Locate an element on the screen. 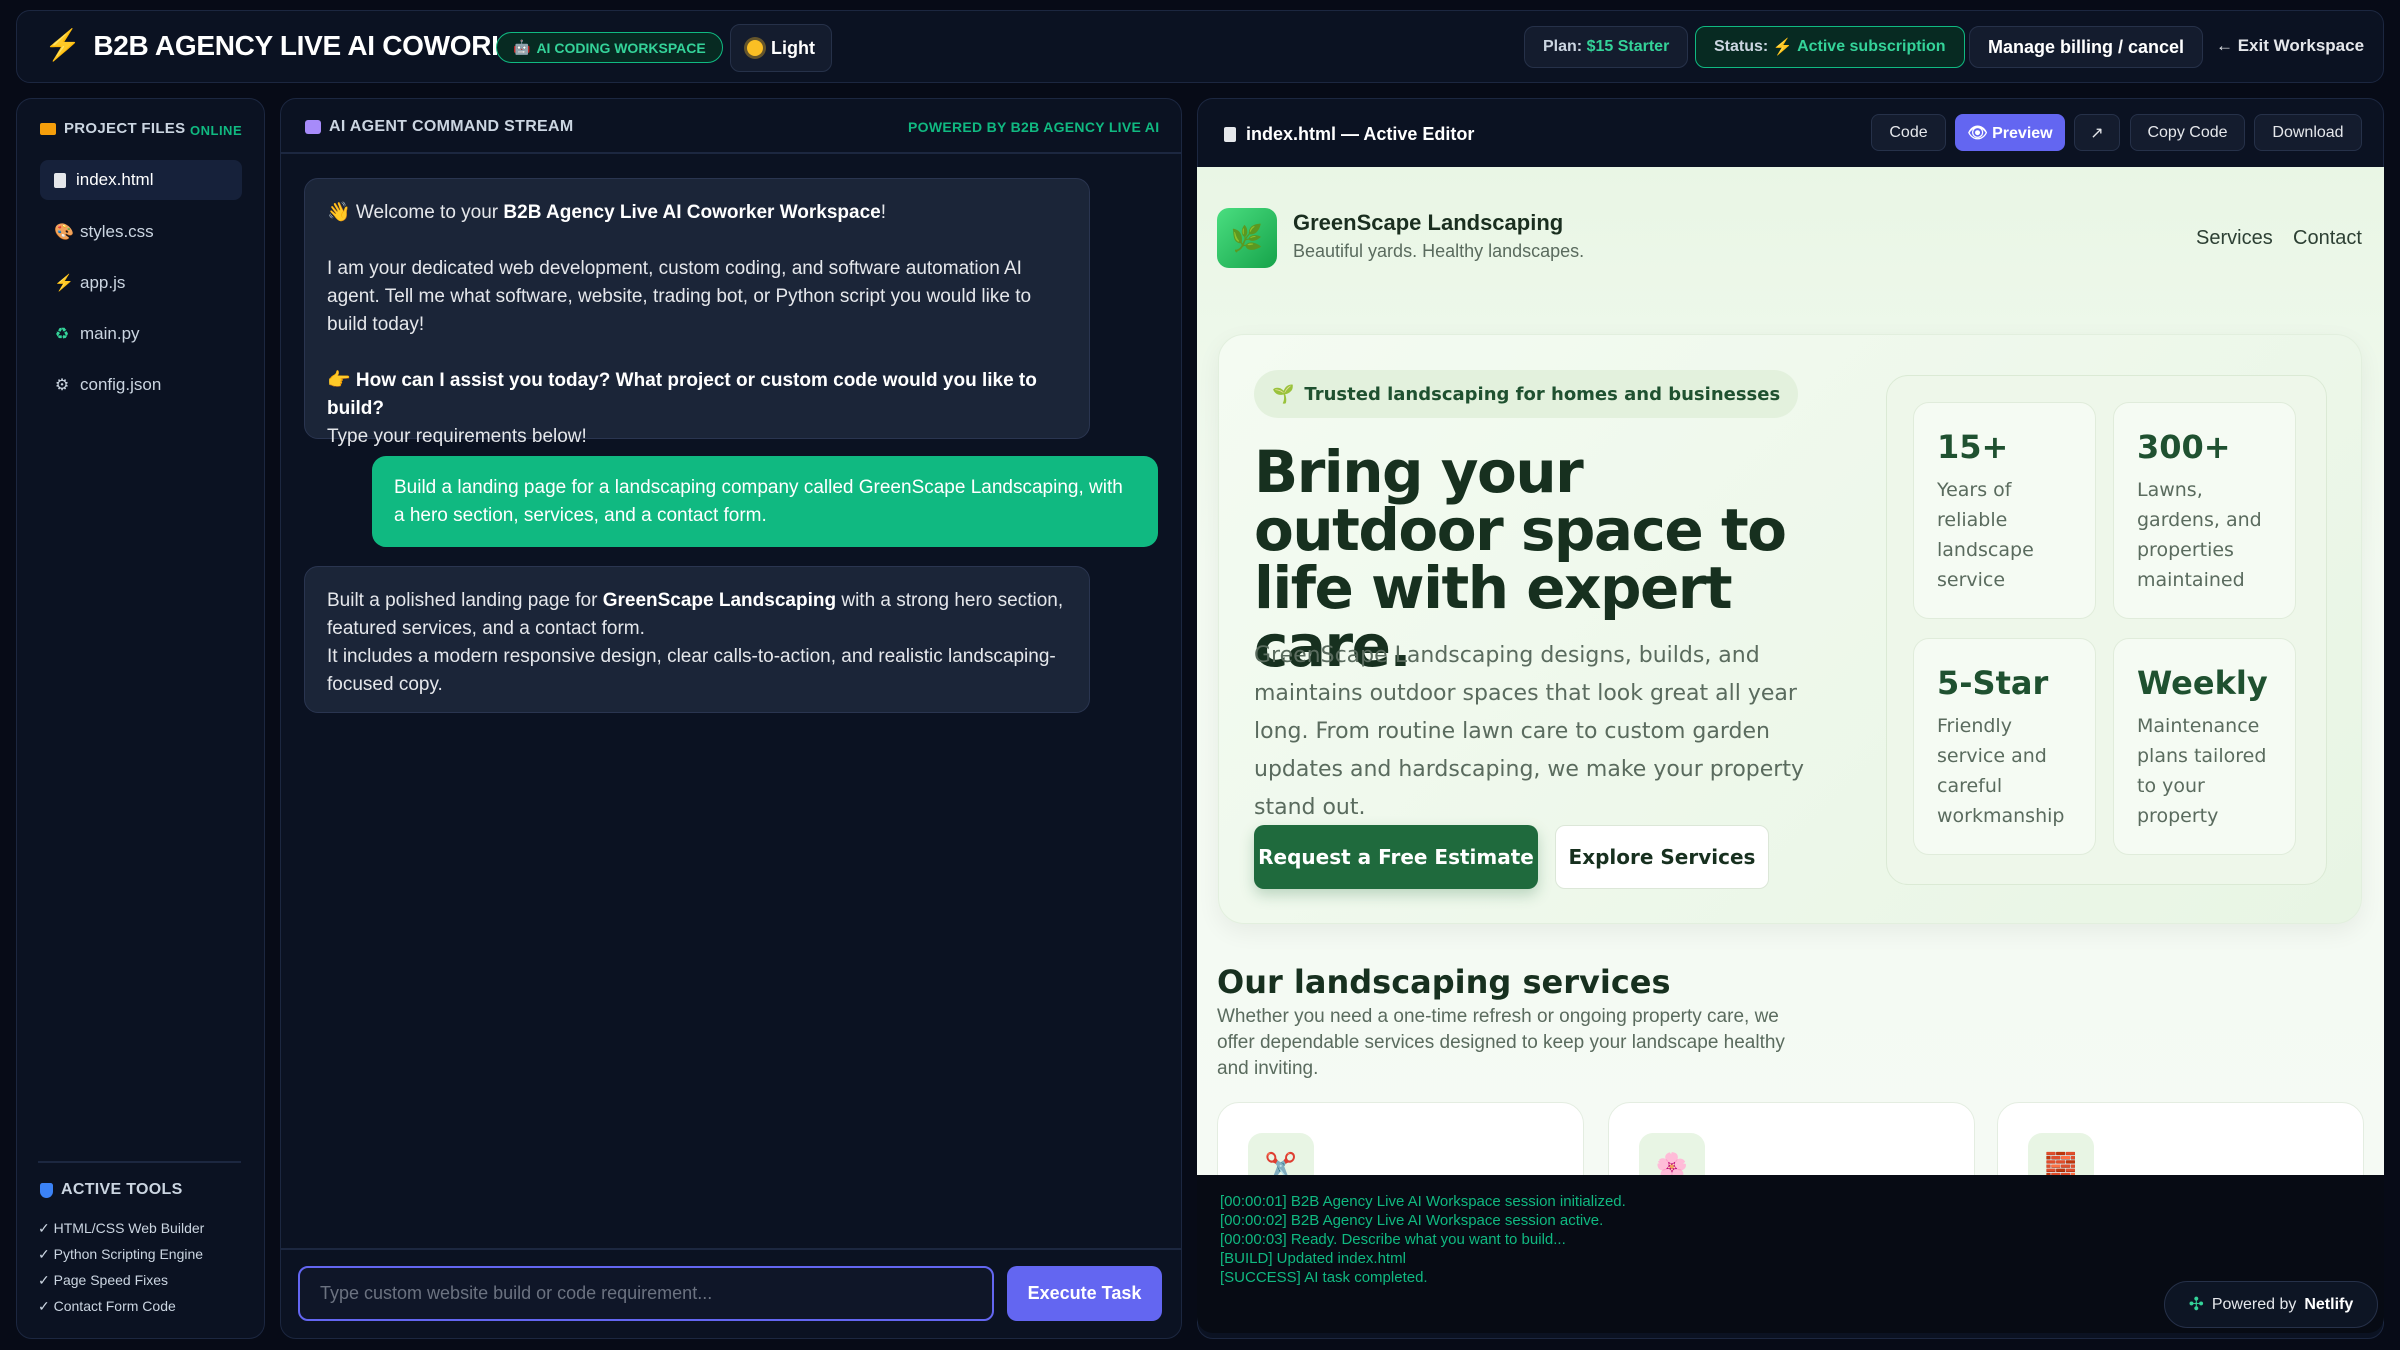  manage-billing-button: Manage billing / cancel is located at coordinates (2086, 47).